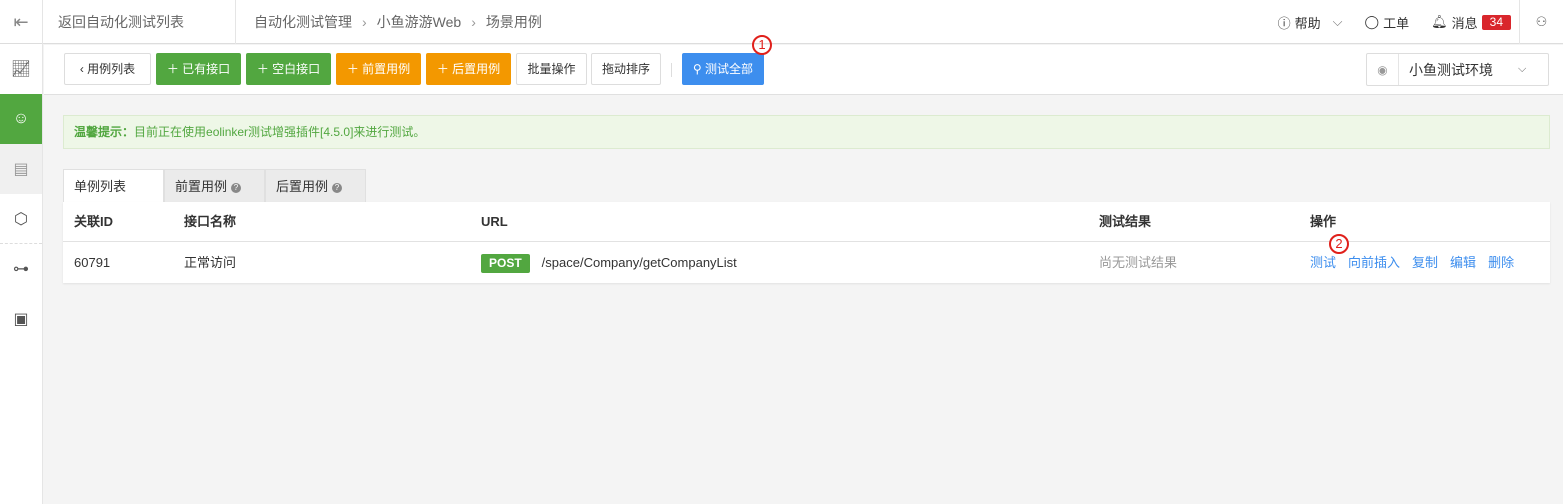 The width and height of the screenshot is (1563, 504). I want to click on alert-label: 温馨提示：, so click(104, 132).